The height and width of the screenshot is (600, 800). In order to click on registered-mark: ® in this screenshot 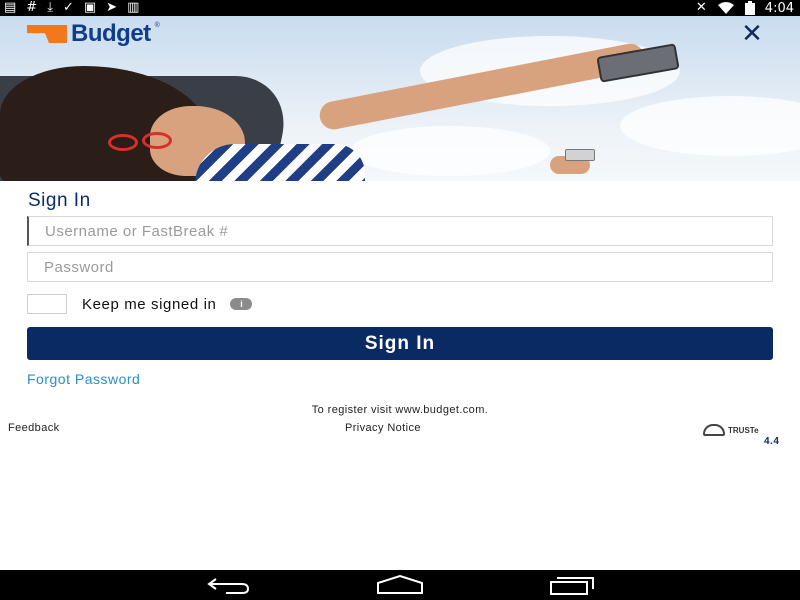, I will do `click(157, 25)`.